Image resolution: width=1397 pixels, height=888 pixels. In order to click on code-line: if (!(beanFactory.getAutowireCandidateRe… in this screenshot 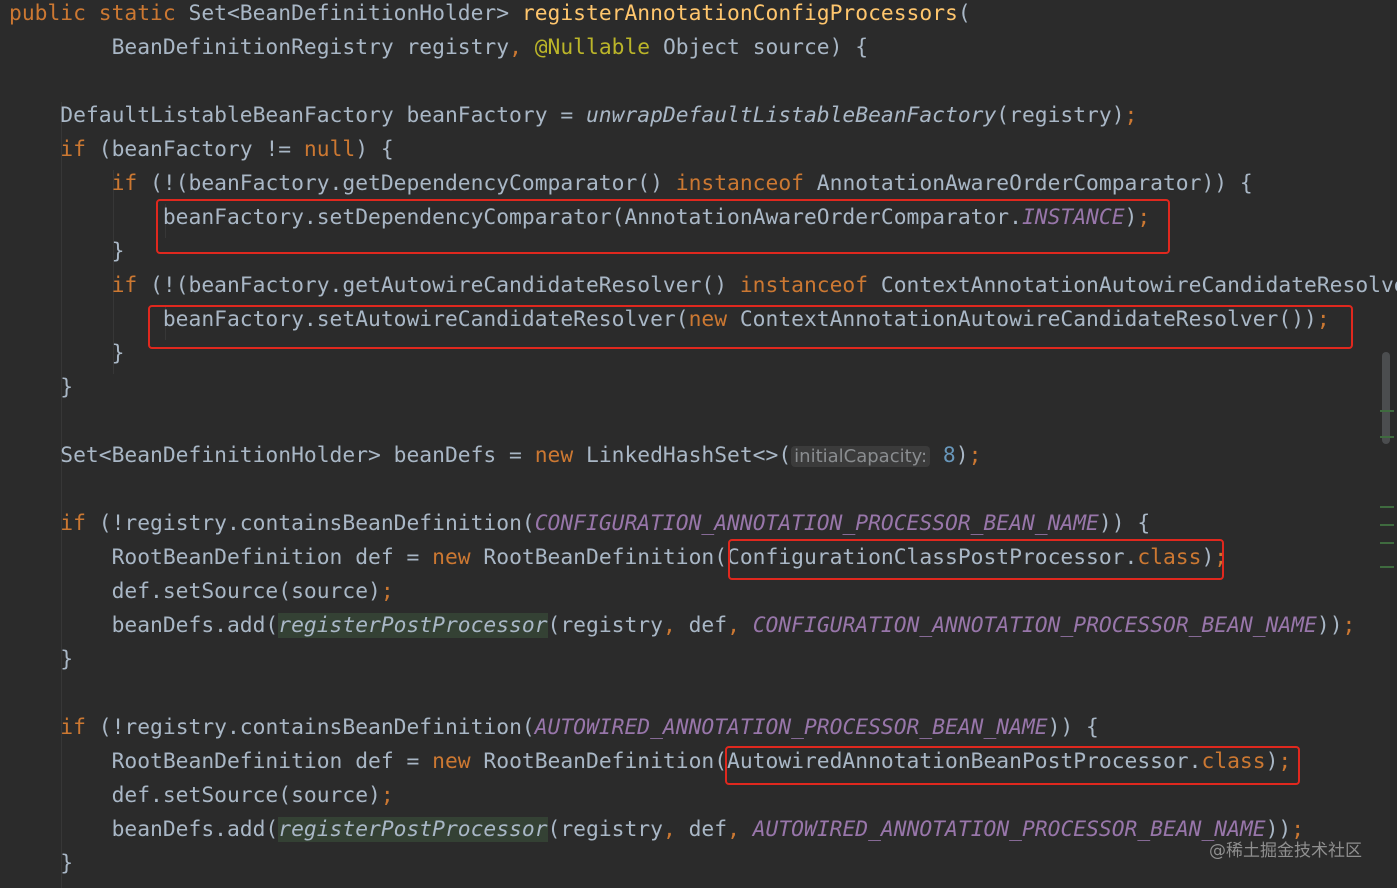, I will do `click(703, 286)`.